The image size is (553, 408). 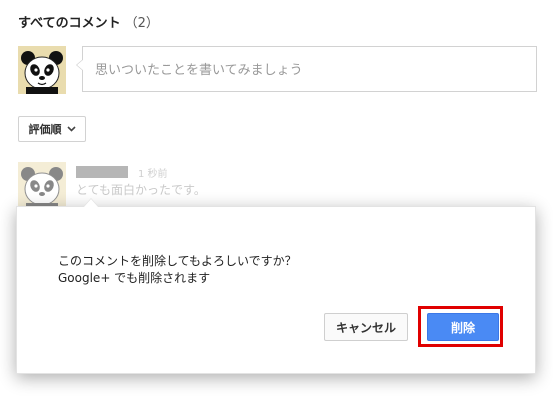 I want to click on sort-dropdown: 評価順, so click(x=52, y=129).